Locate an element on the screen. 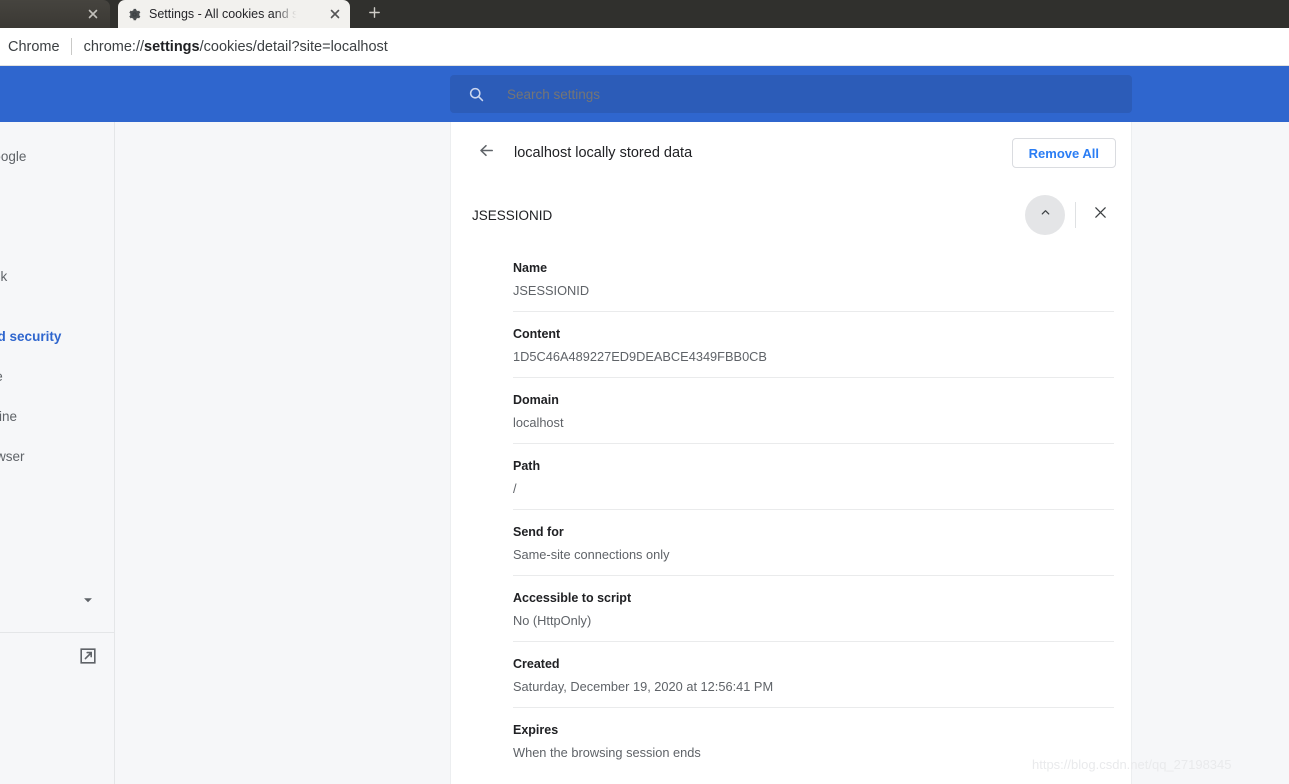 The image size is (1289, 784). field-label: Name is located at coordinates (530, 268).